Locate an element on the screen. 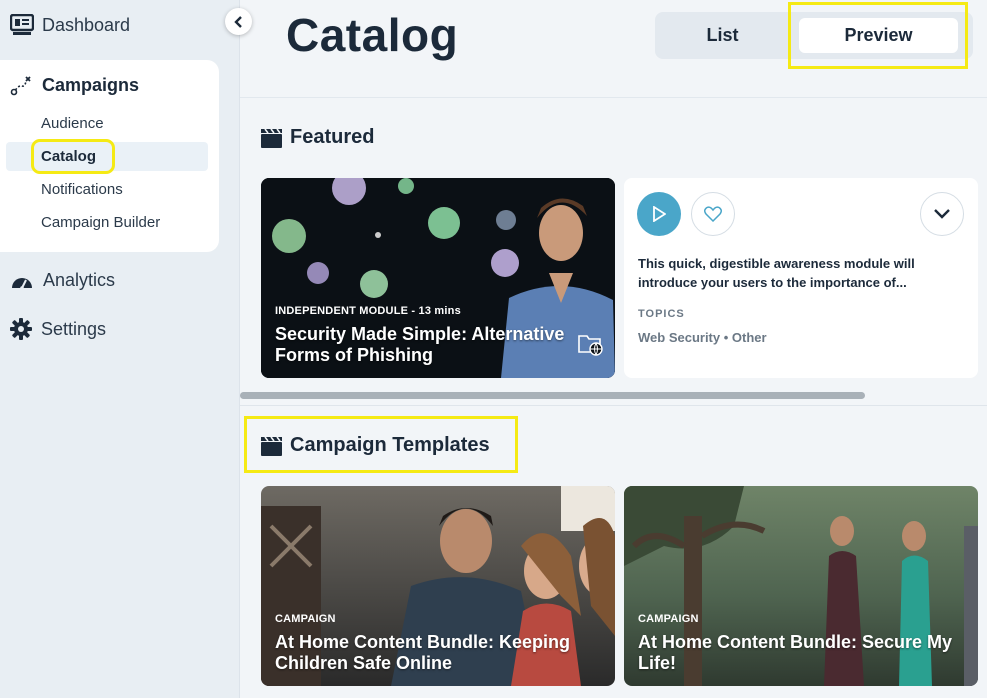 The width and height of the screenshot is (987, 698). play-button is located at coordinates (659, 214).